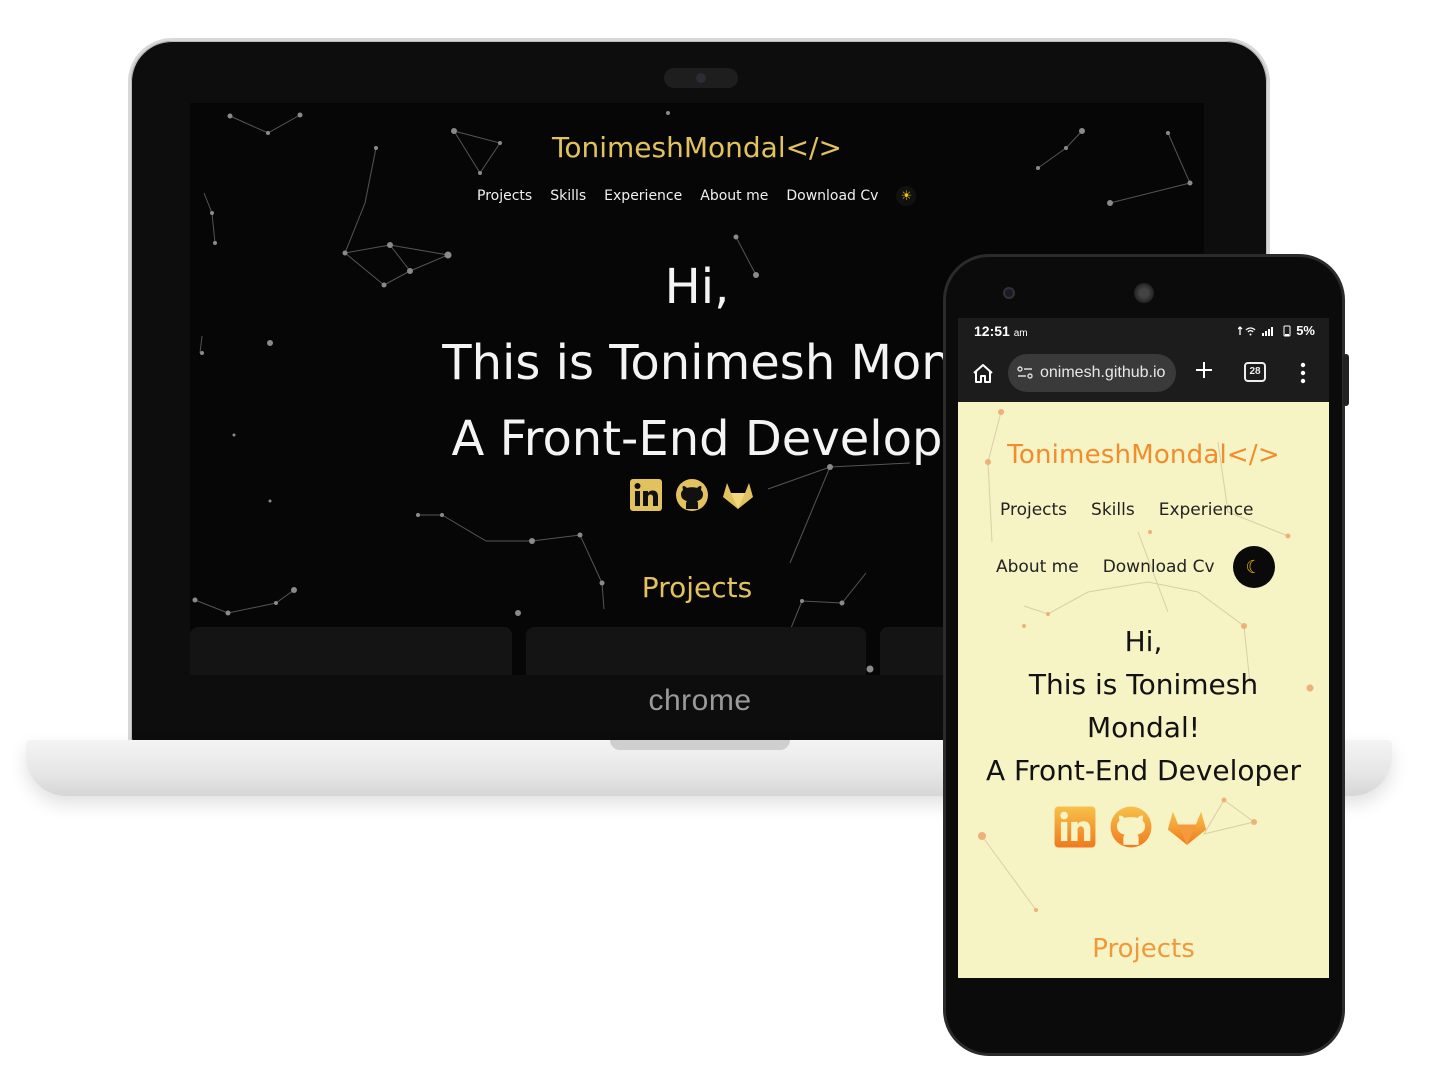 This screenshot has width=1452, height=1084. Describe the element at coordinates (1287, 330) in the screenshot. I see `battery-icon` at that location.